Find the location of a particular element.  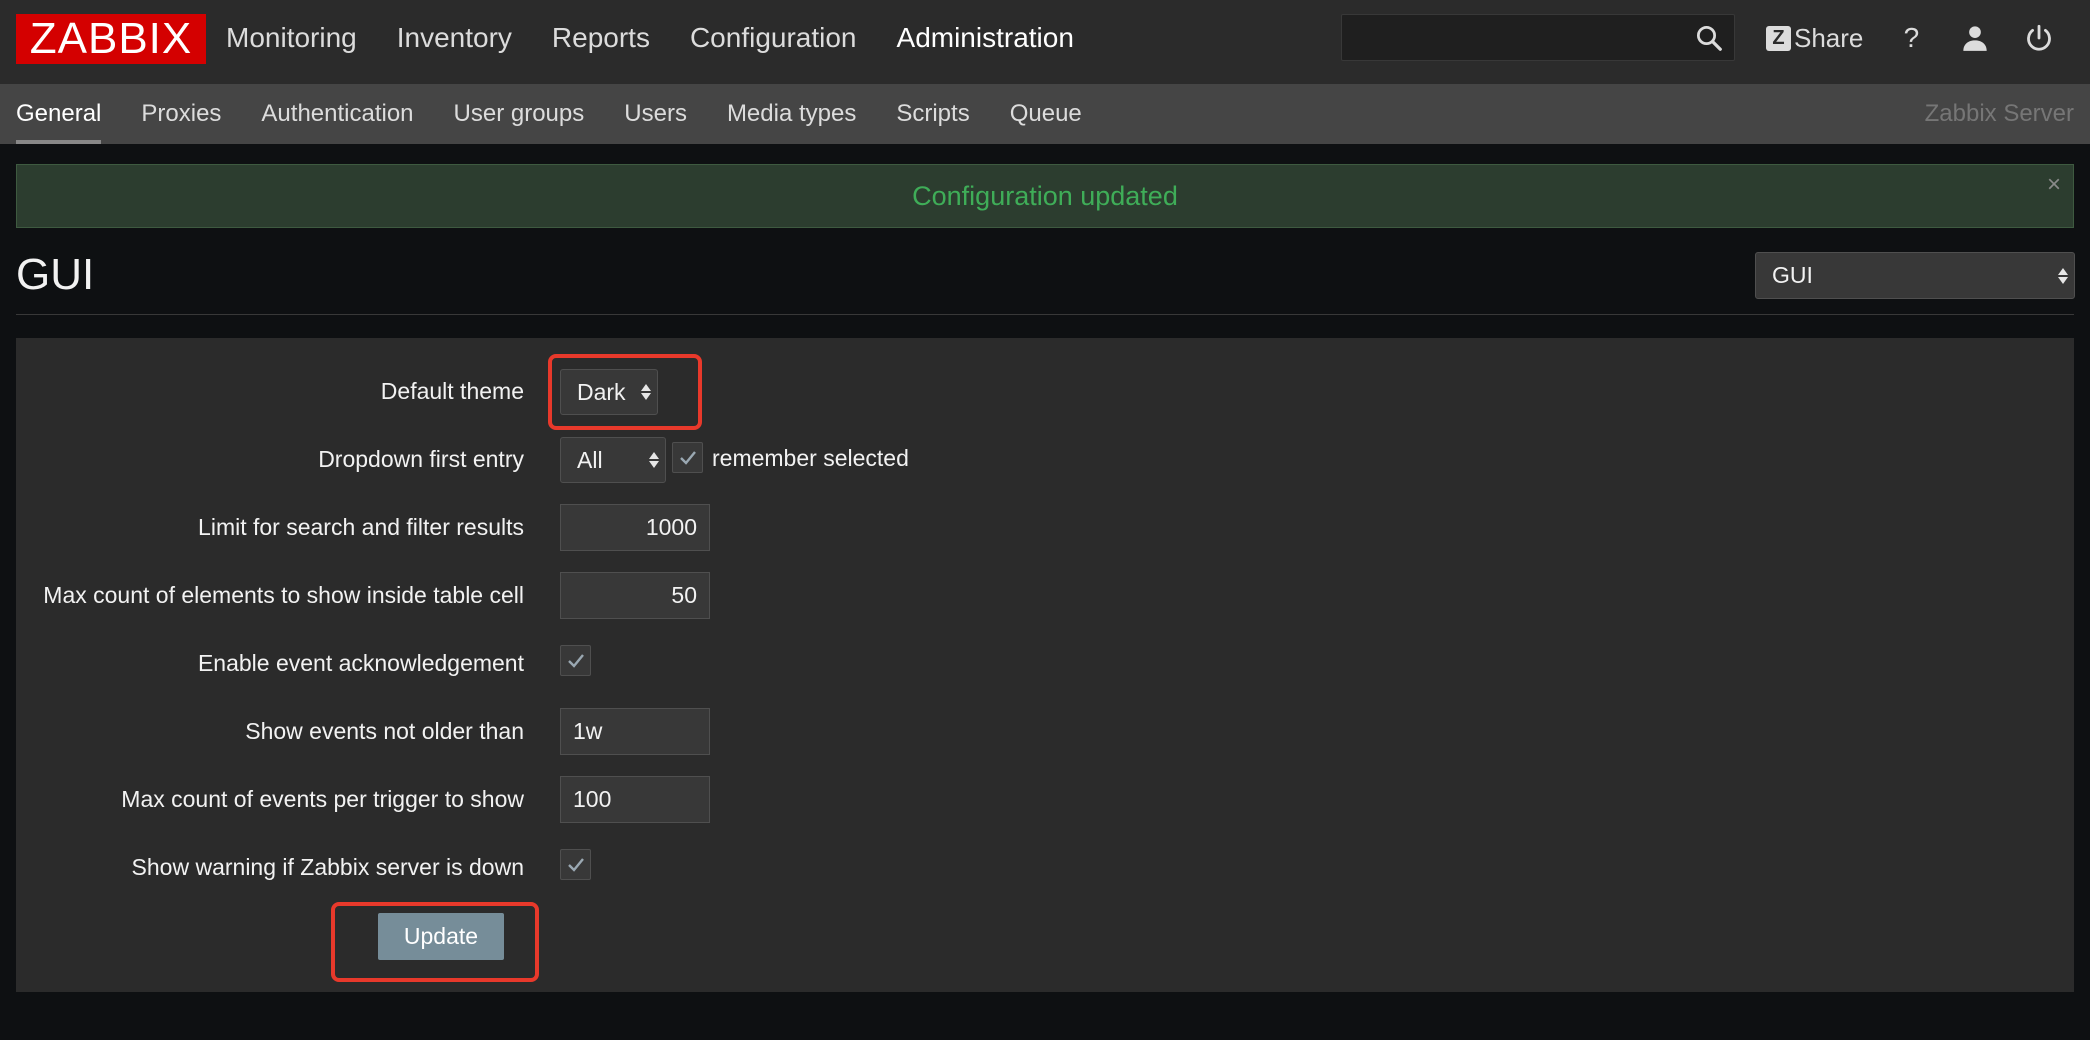

success-message: Configuration updated × is located at coordinates (1045, 196).